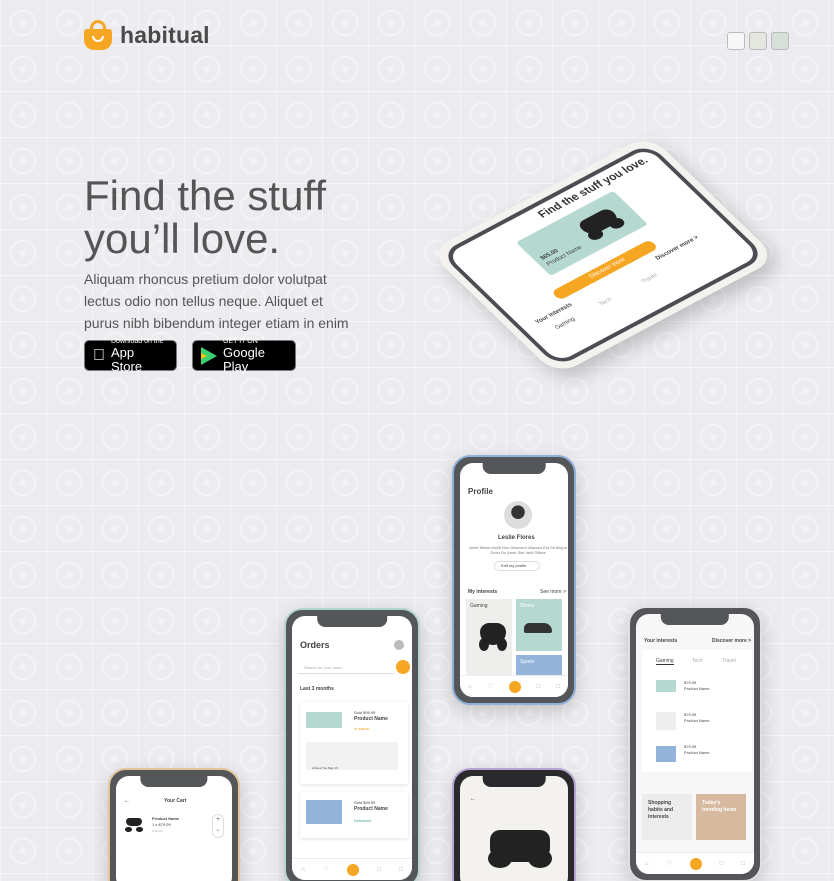  What do you see at coordinates (514, 824) in the screenshot?
I see `controller-phone-mockup: ←` at bounding box center [514, 824].